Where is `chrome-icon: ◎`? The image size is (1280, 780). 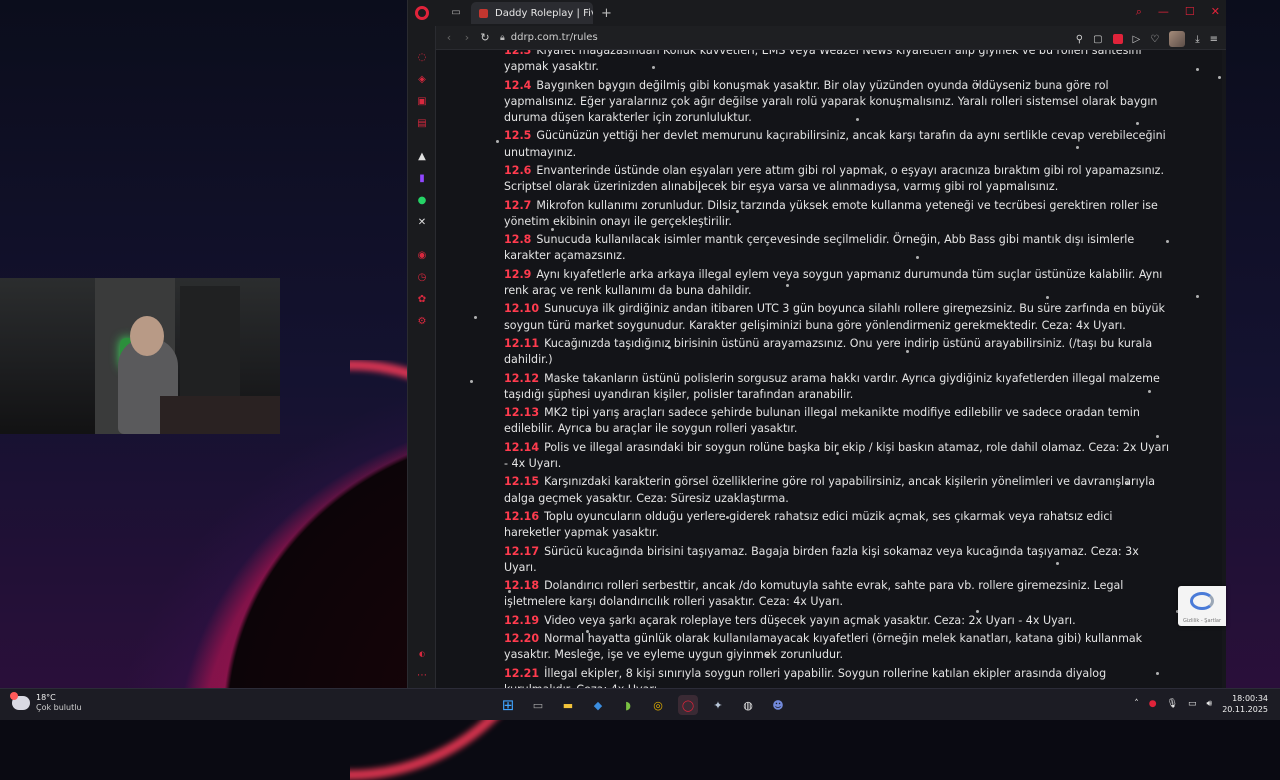 chrome-icon: ◎ is located at coordinates (658, 705).